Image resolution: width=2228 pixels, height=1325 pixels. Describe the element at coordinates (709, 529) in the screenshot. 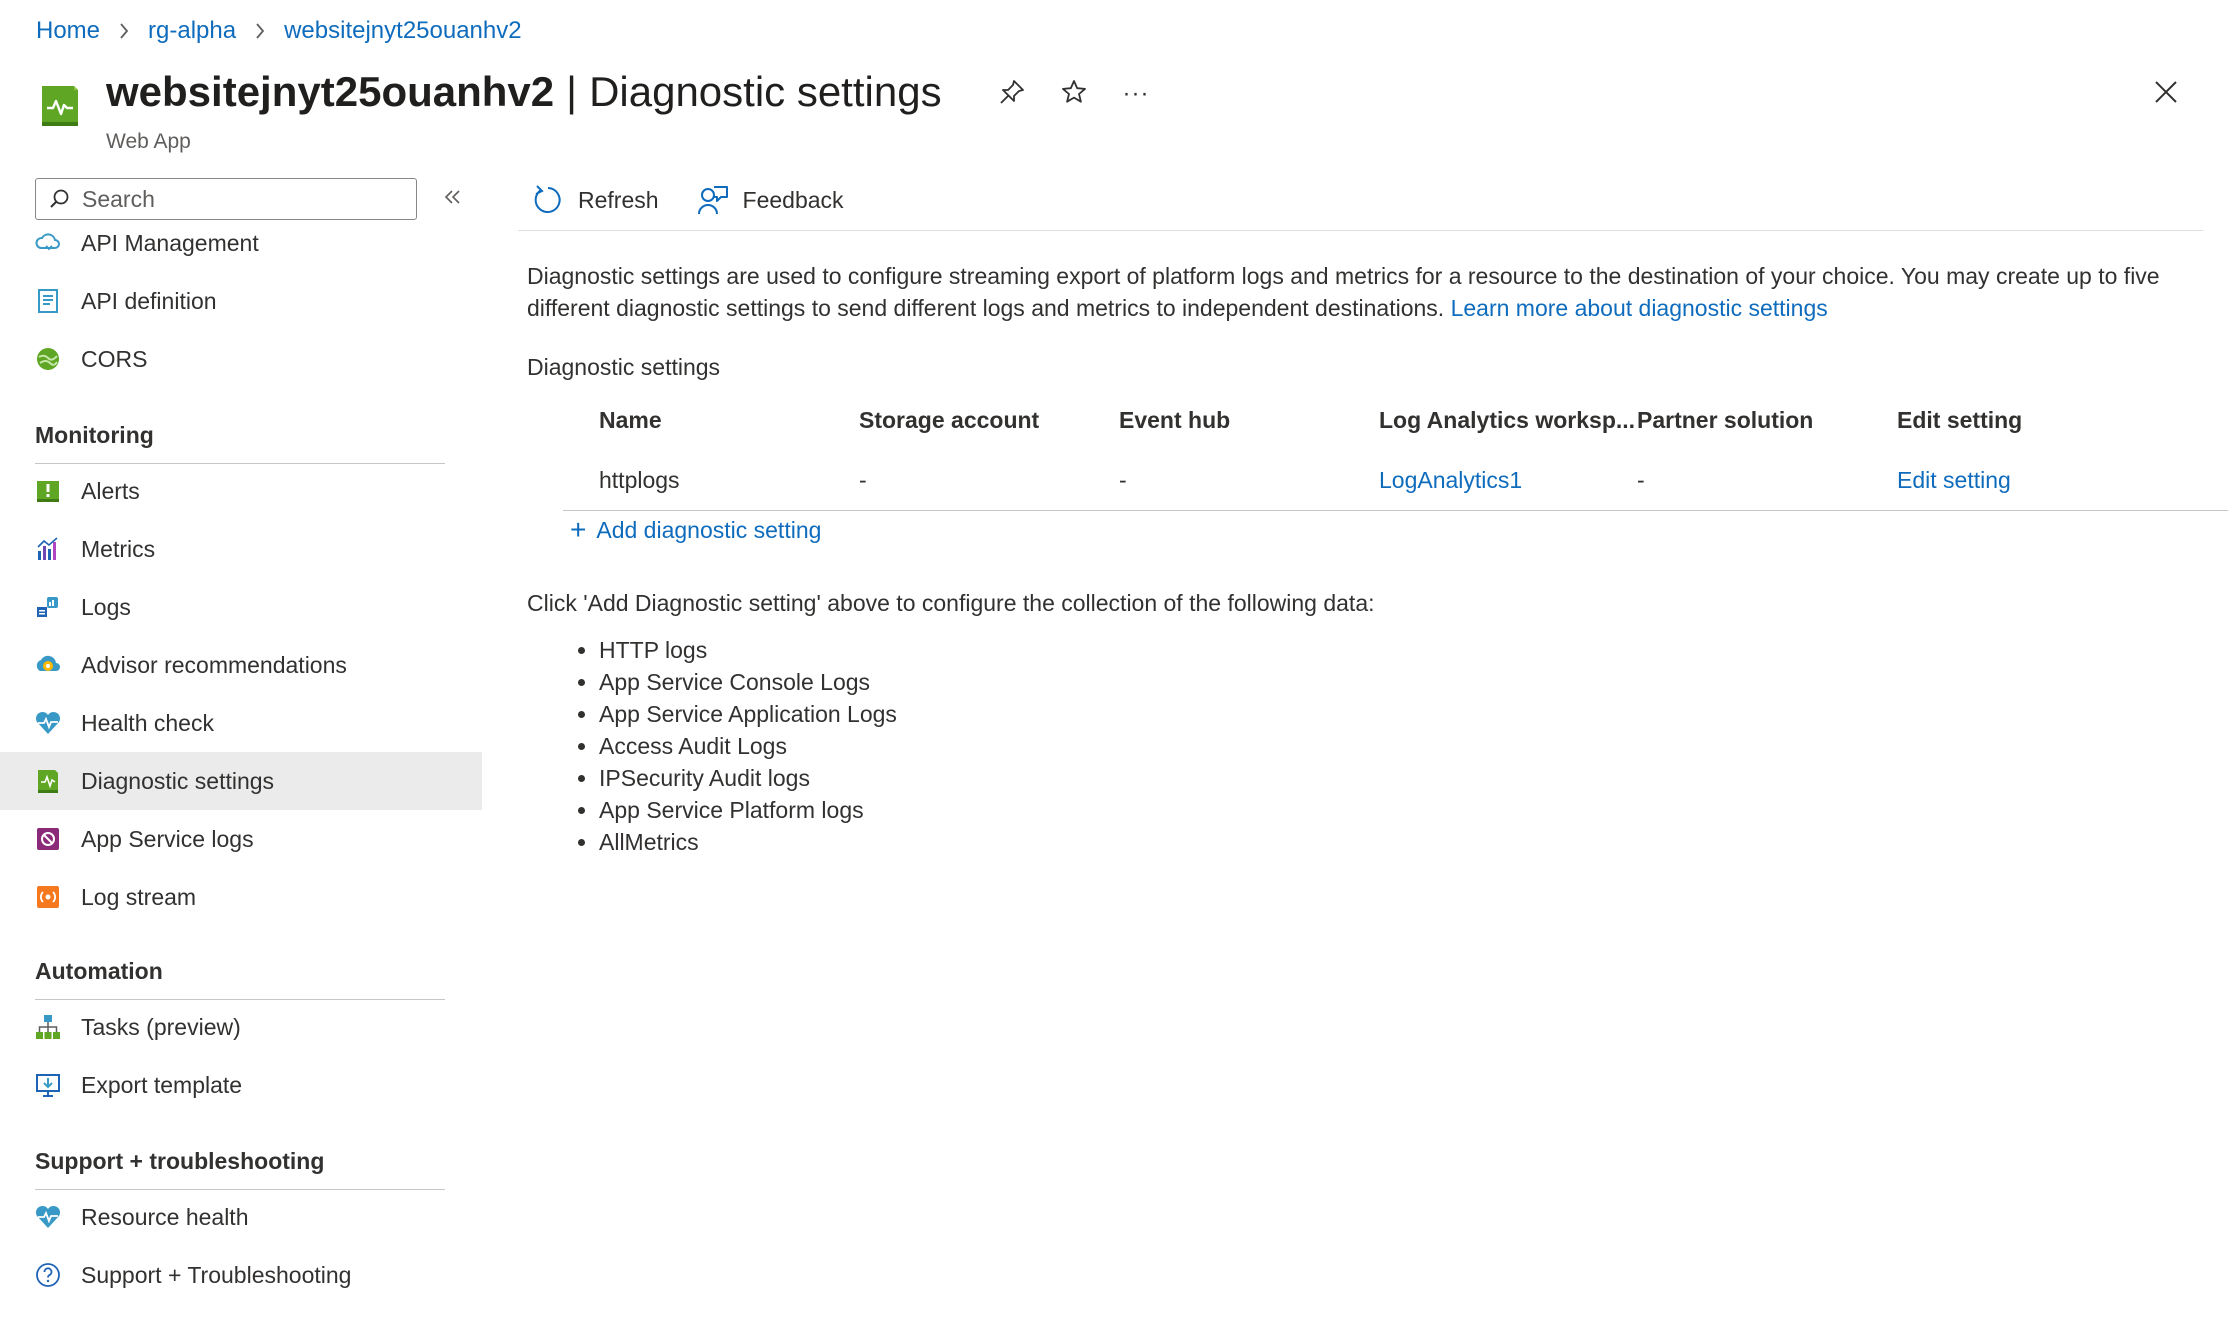

I see `add-diagnostic-setting-label: Add diagnostic setting` at that location.